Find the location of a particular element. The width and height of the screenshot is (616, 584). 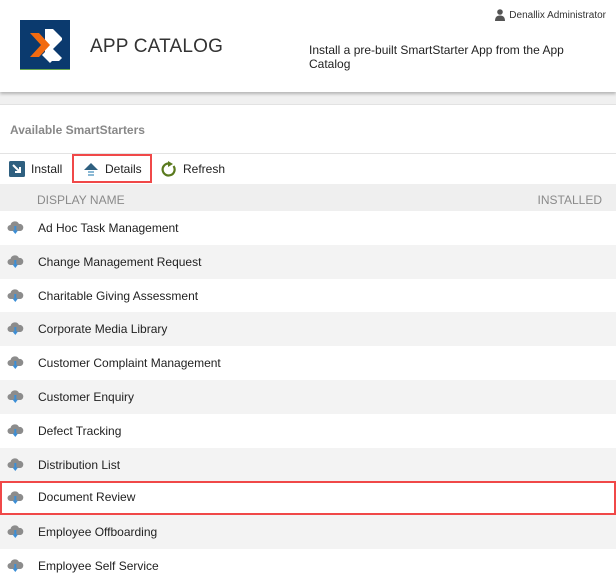

column-header-installed: INSTALLED is located at coordinates (570, 200).